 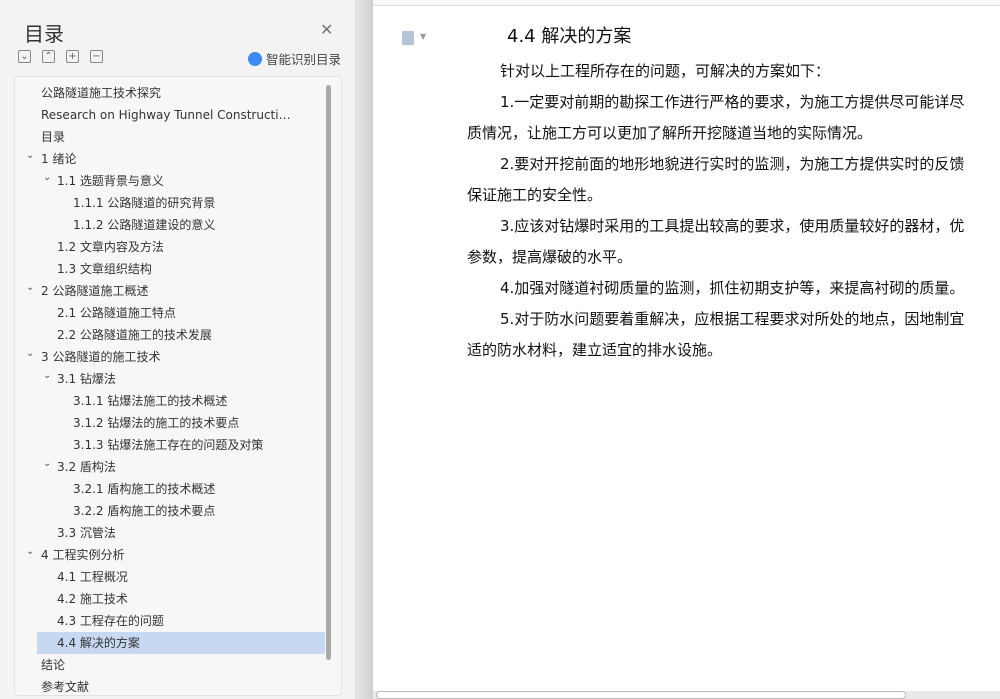 I want to click on toc-item: 3.1.3 钻爆法施工存在的问题及对策, so click(x=170, y=445).